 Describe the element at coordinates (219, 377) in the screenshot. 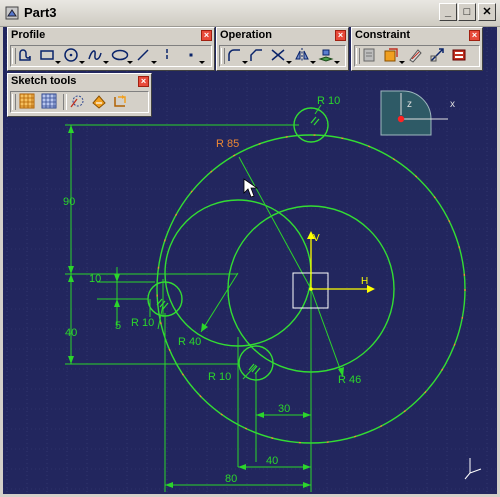

I see `dimension-r10-bottom: R 10` at that location.